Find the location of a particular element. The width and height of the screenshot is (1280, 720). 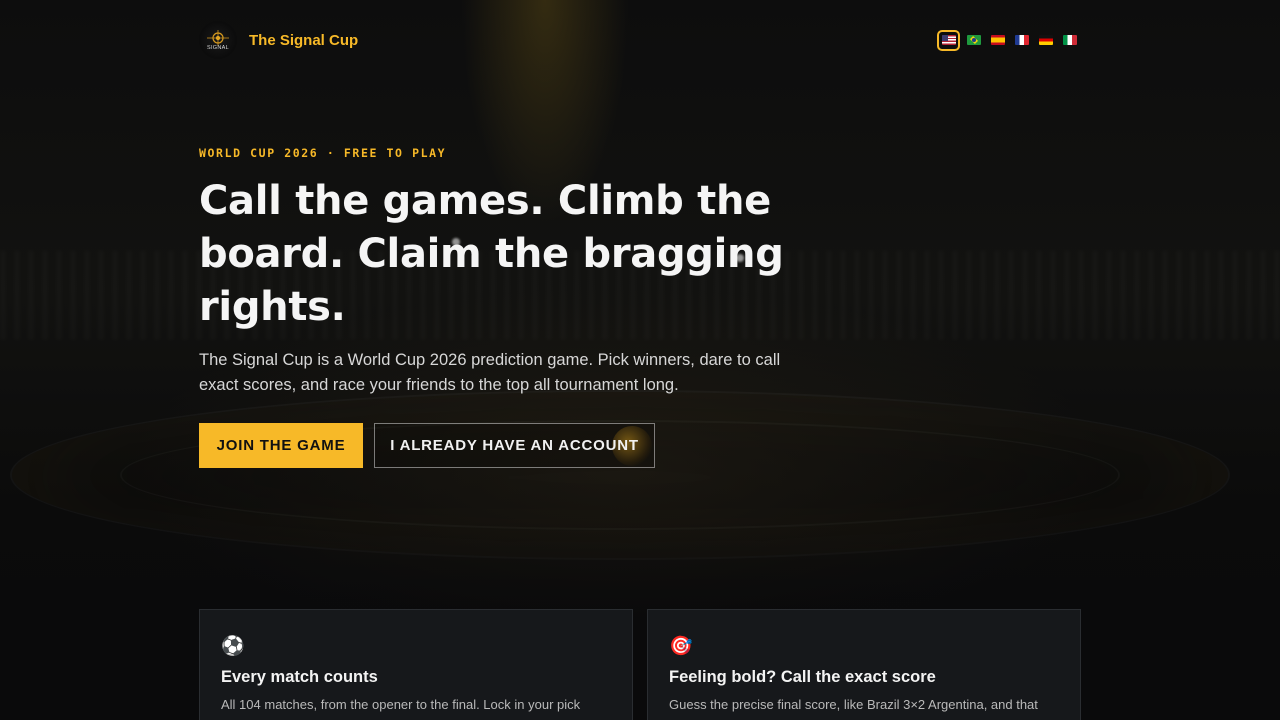

signal-logo: SIGNAL is located at coordinates (218, 40).